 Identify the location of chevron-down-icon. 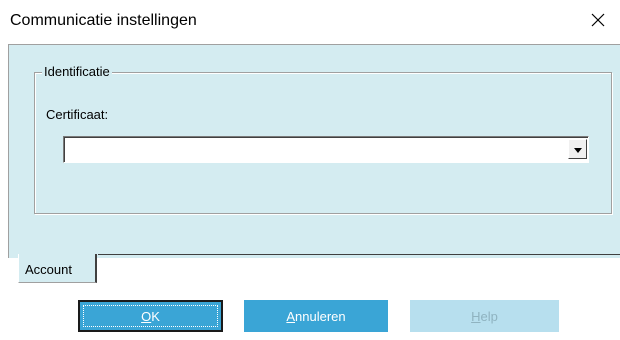
(577, 149).